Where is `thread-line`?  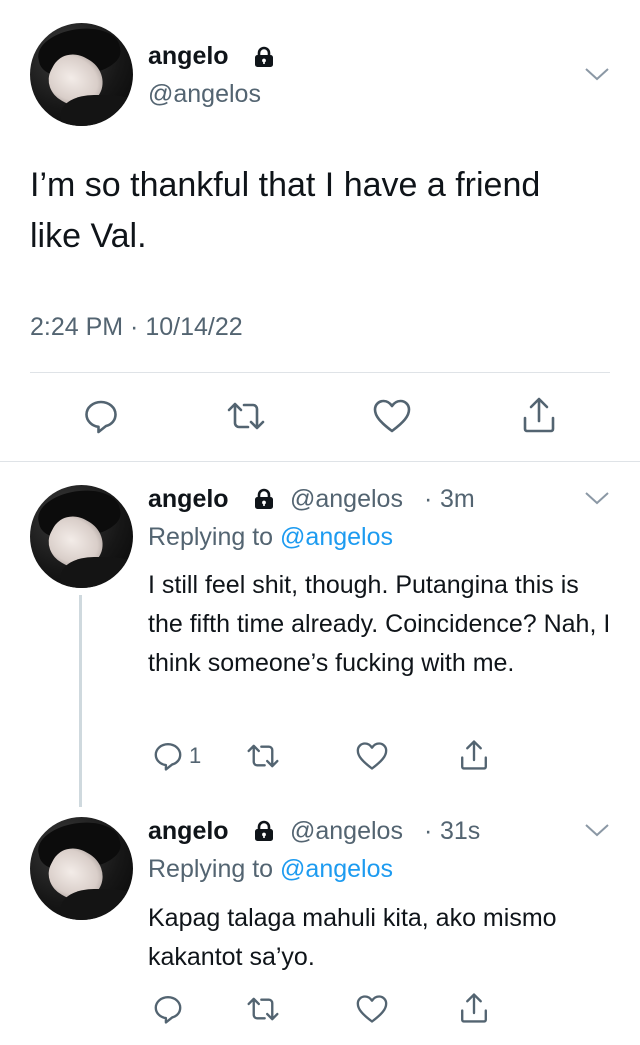 thread-line is located at coordinates (80, 701).